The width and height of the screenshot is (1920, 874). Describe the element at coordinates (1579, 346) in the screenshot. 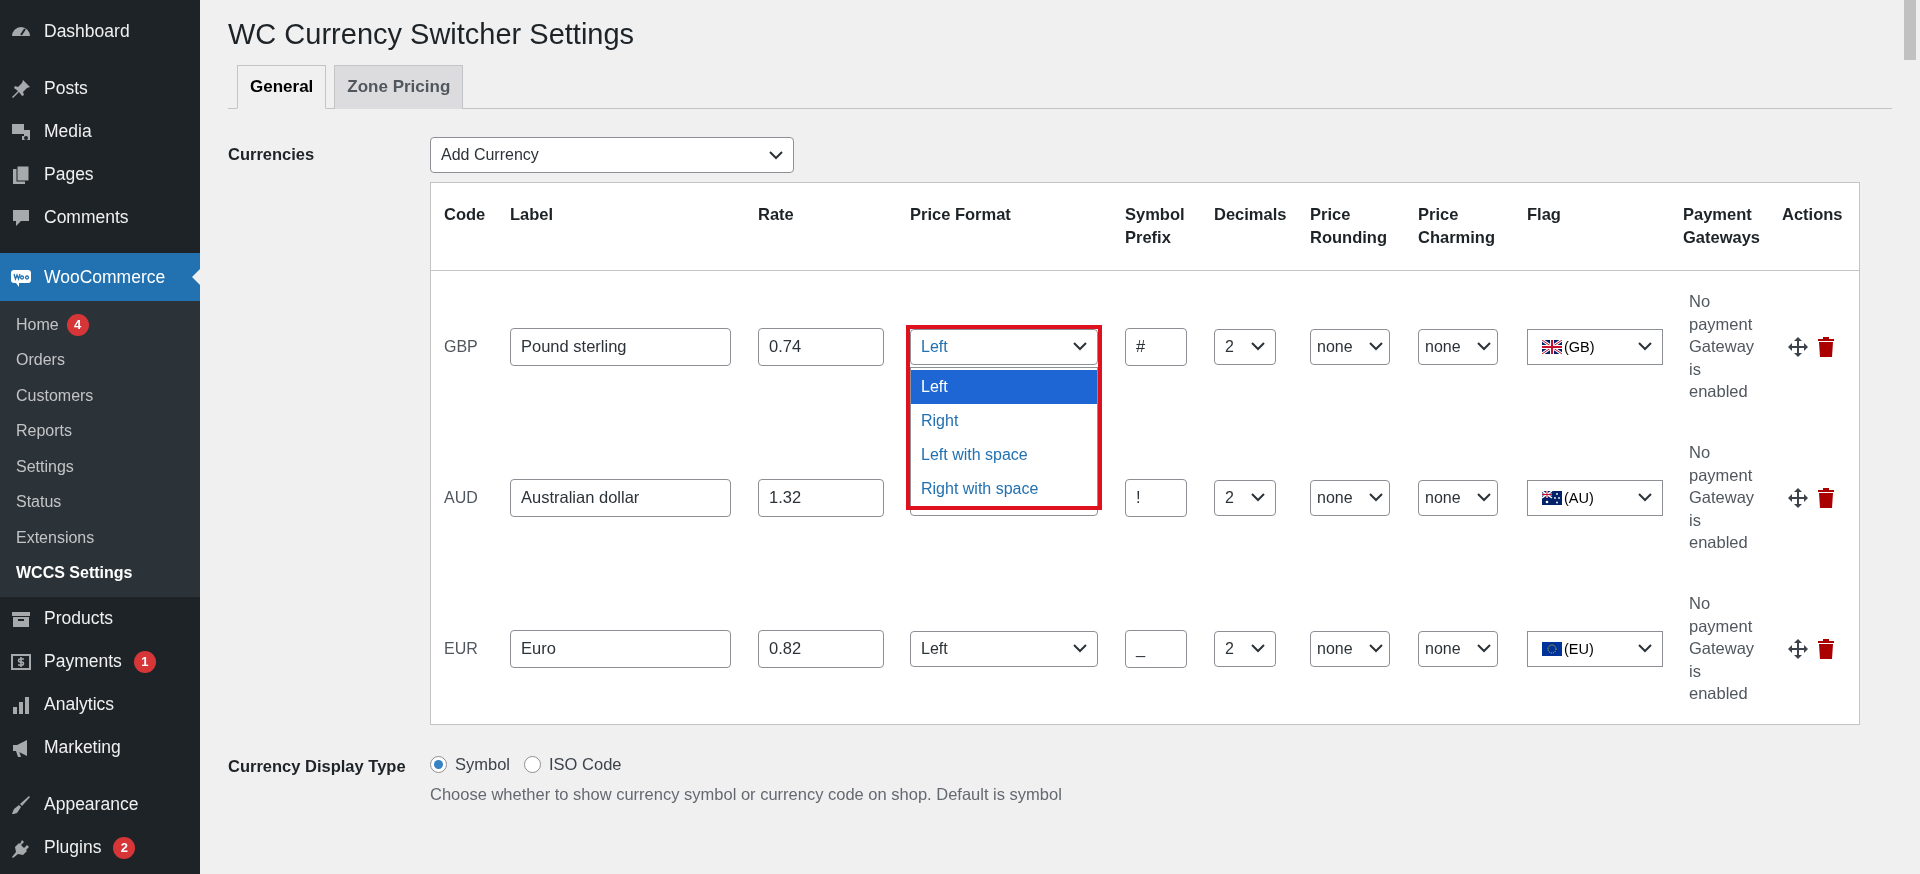

I see `flag-code: (GB)` at that location.